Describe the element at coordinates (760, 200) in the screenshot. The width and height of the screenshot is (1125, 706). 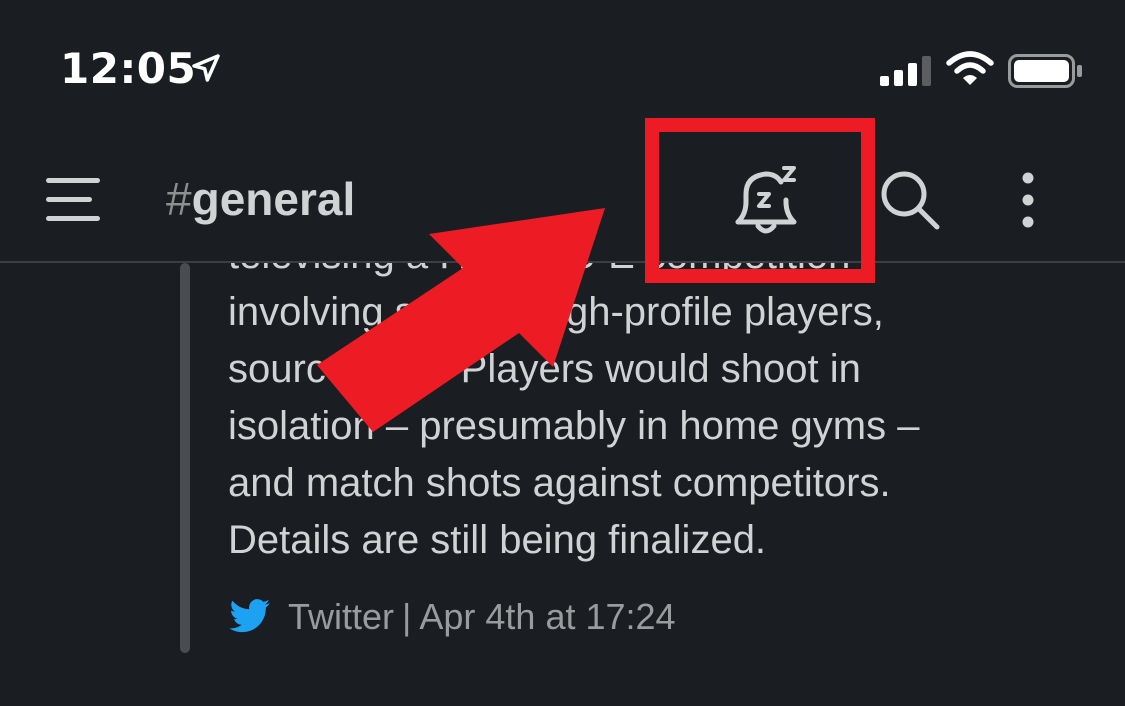
I see `highlight-box` at that location.